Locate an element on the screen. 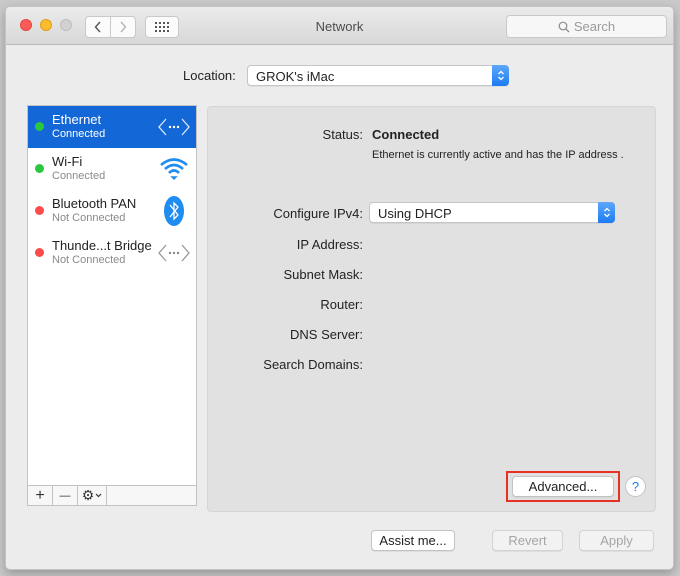 The height and width of the screenshot is (576, 680). service-name: Thunde...t Bridge is located at coordinates (102, 245).